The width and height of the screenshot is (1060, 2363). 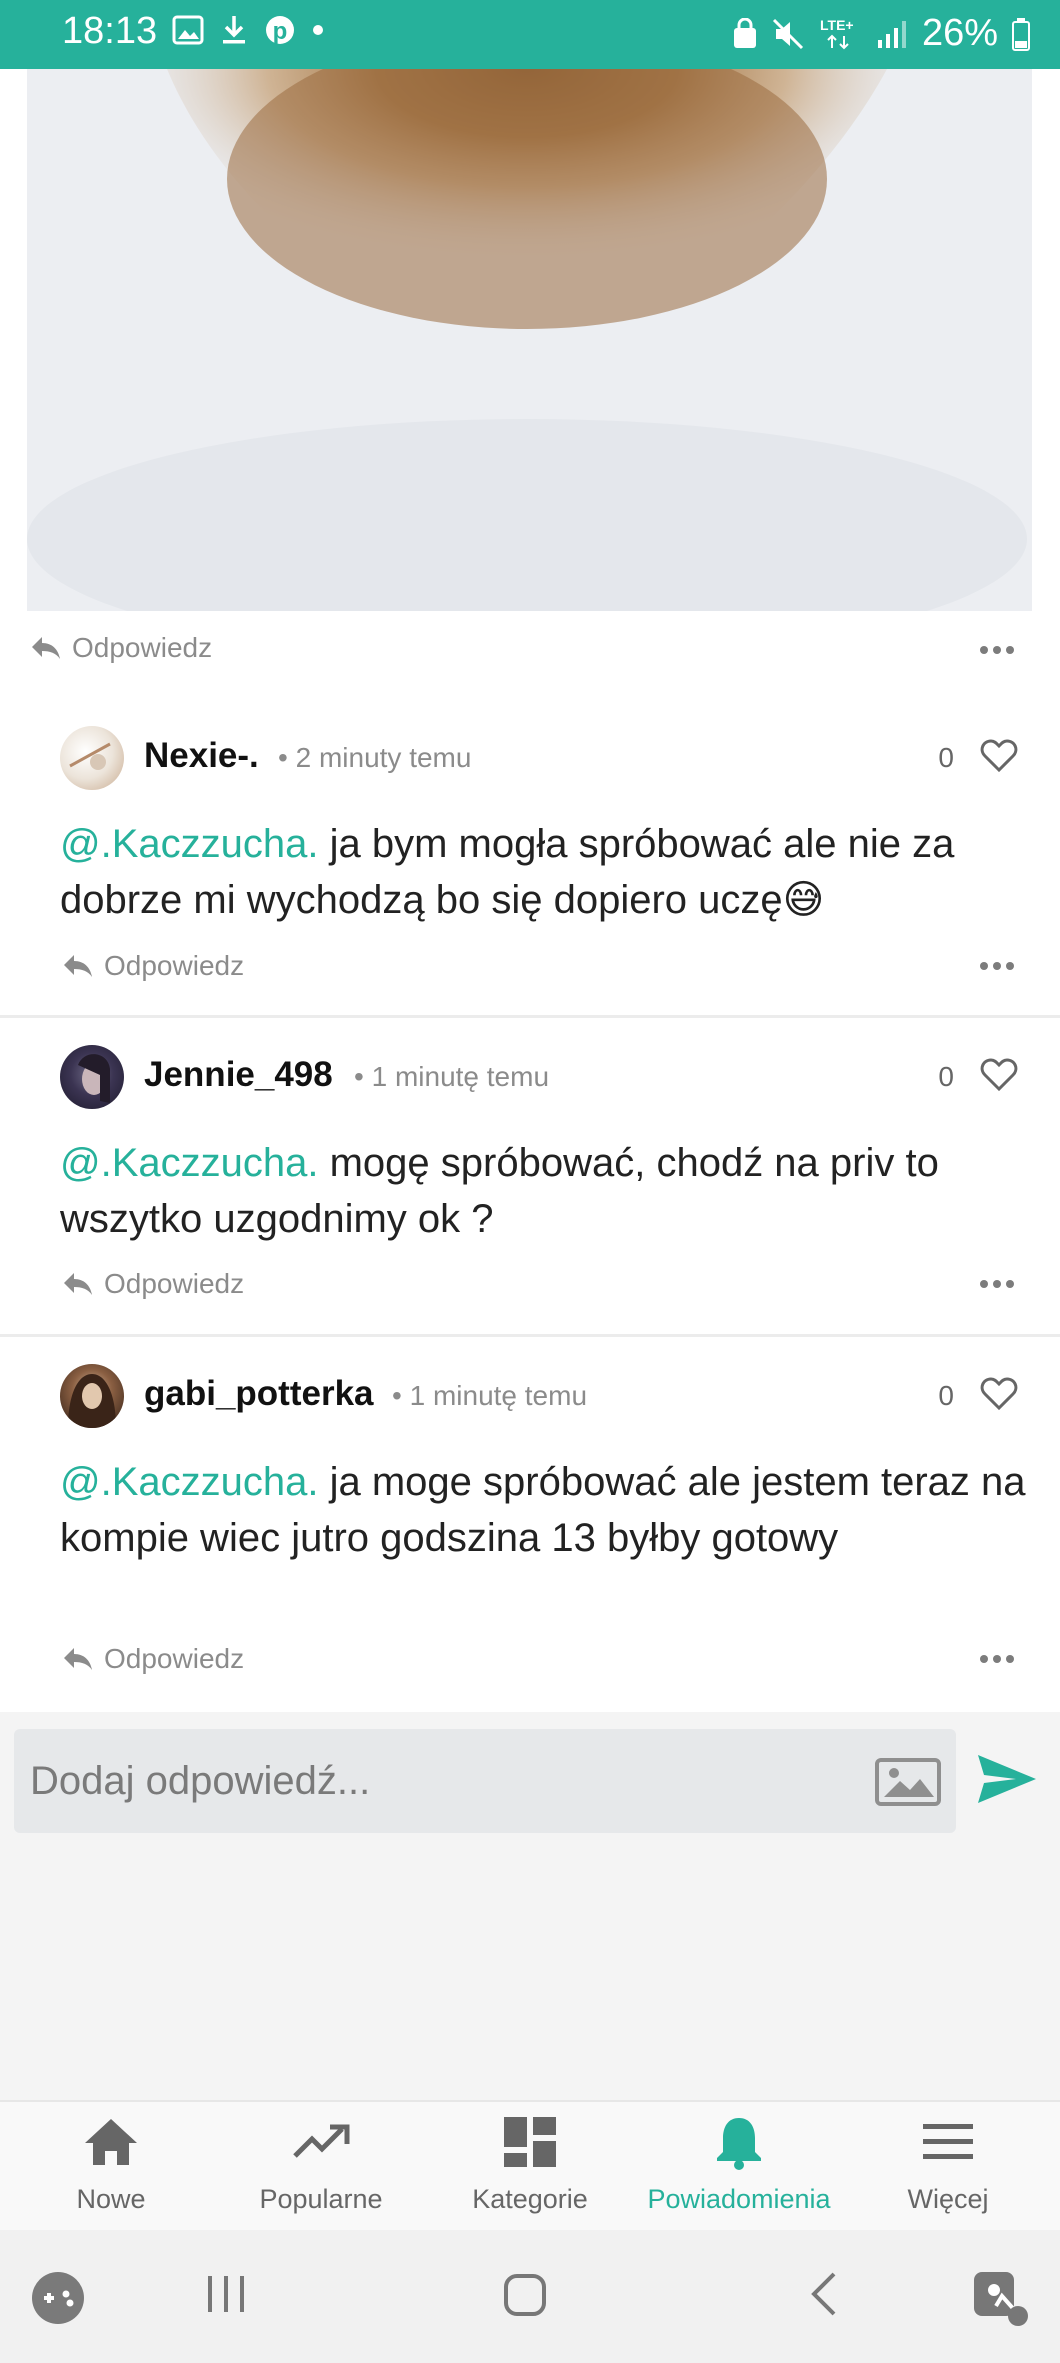 I want to click on post-more-button, so click(x=997, y=650).